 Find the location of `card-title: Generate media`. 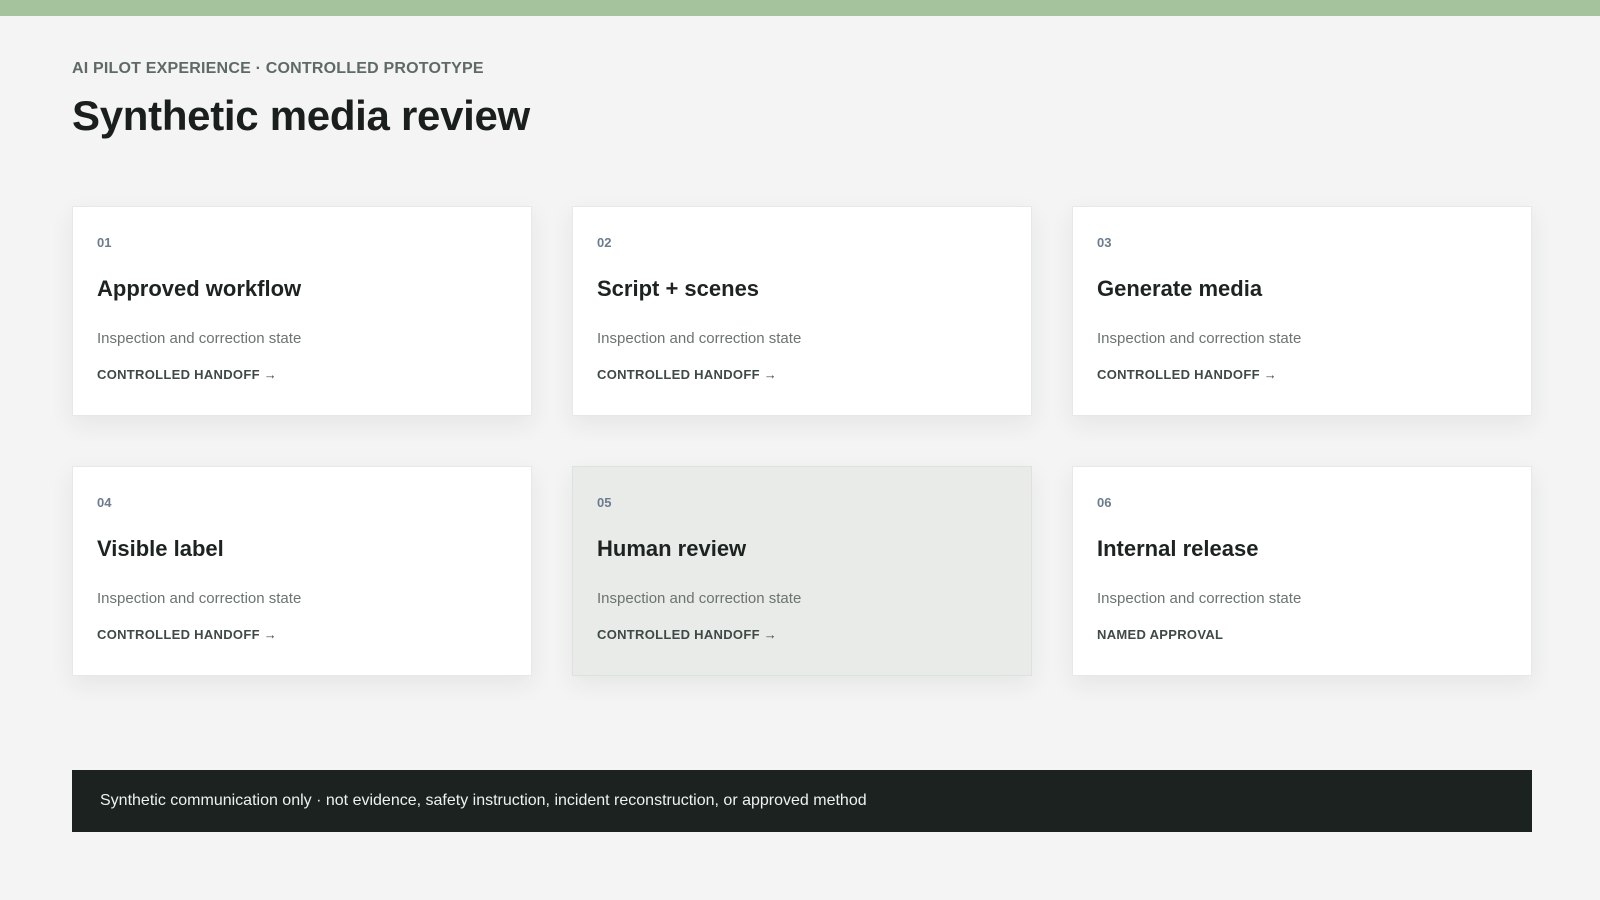

card-title: Generate media is located at coordinates (1180, 288).